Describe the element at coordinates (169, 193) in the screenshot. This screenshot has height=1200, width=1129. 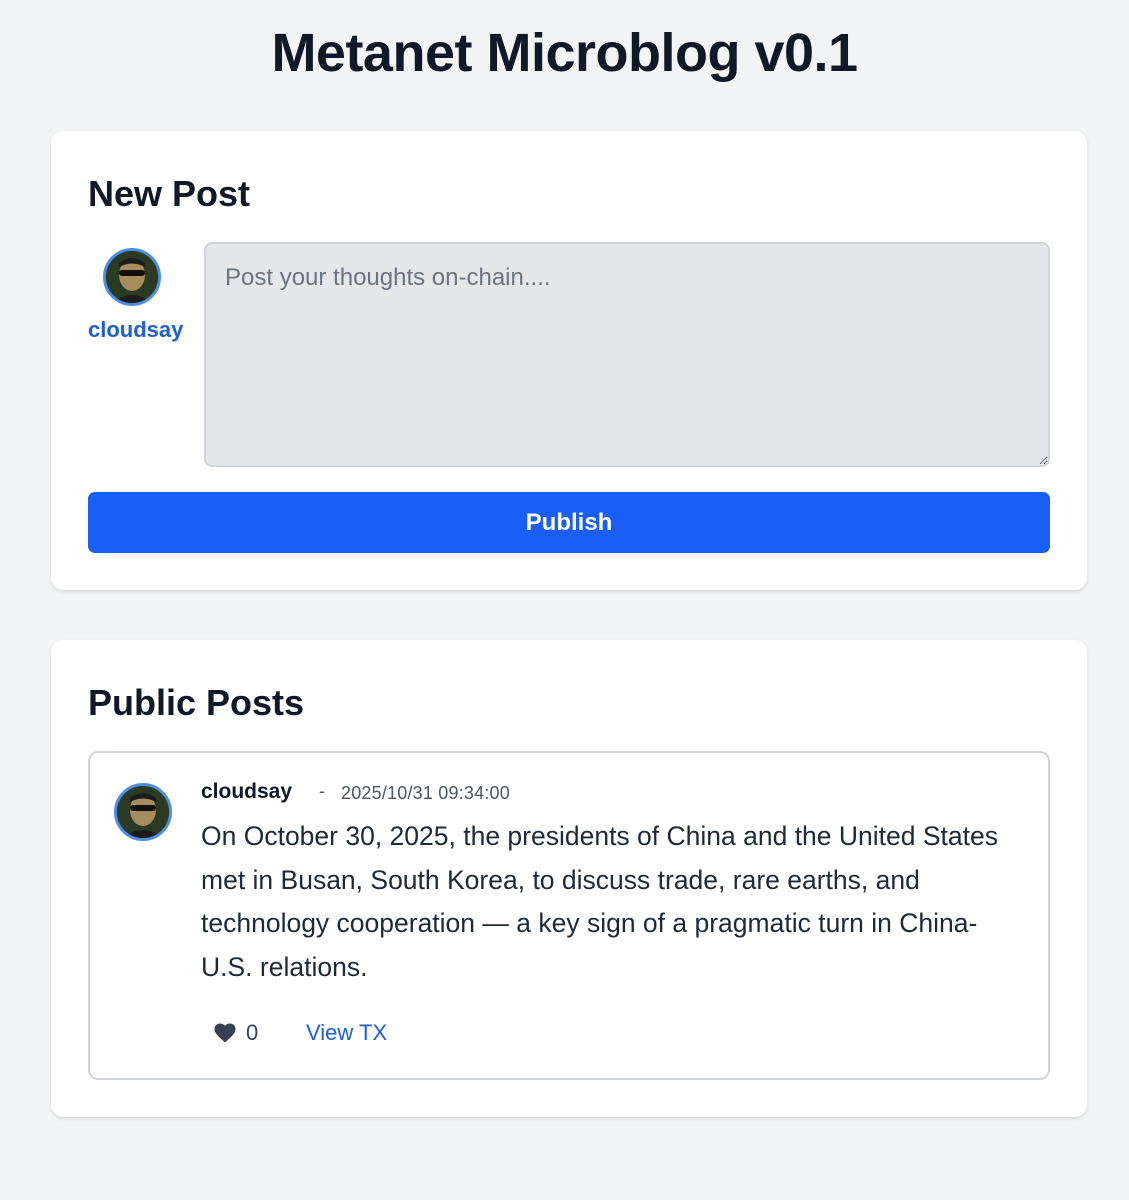
I see `new-post-heading: New Post` at that location.